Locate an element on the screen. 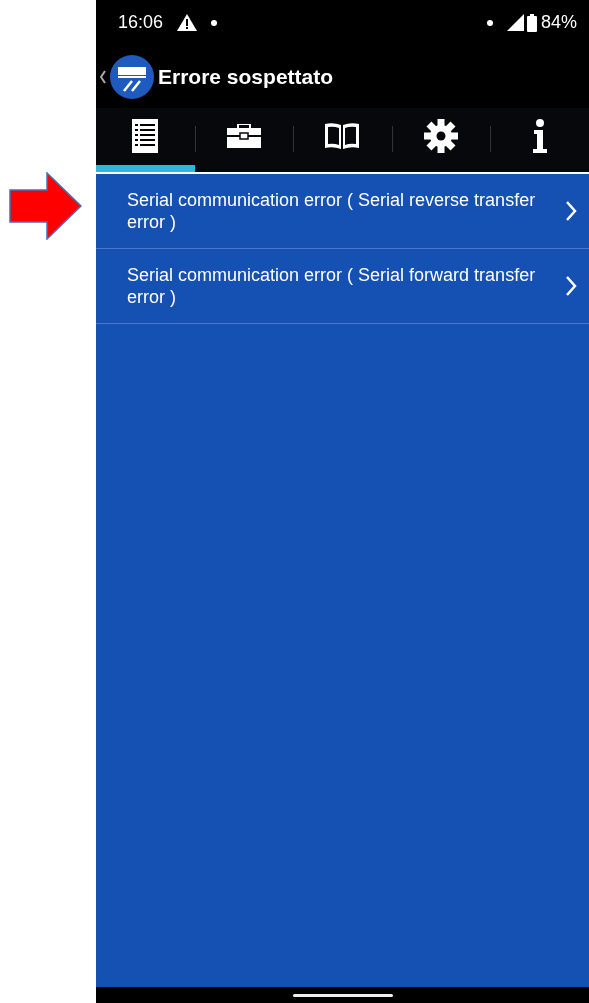 The width and height of the screenshot is (589, 1003). arrow-icon is located at coordinates (46, 206).